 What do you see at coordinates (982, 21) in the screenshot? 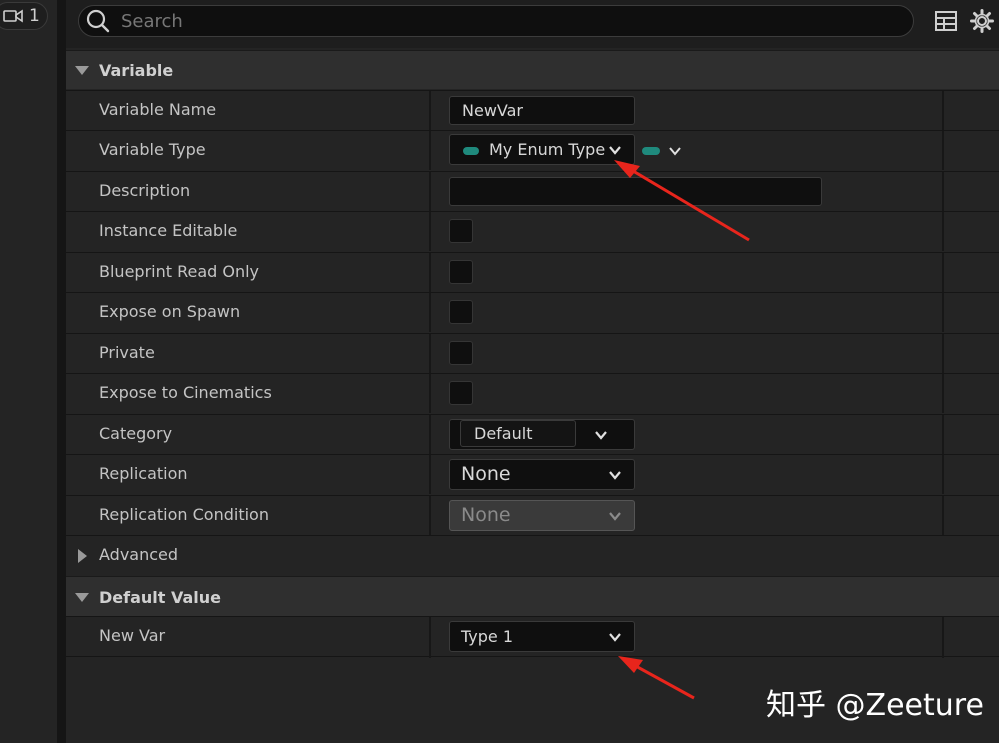
I see `gear-icon` at bounding box center [982, 21].